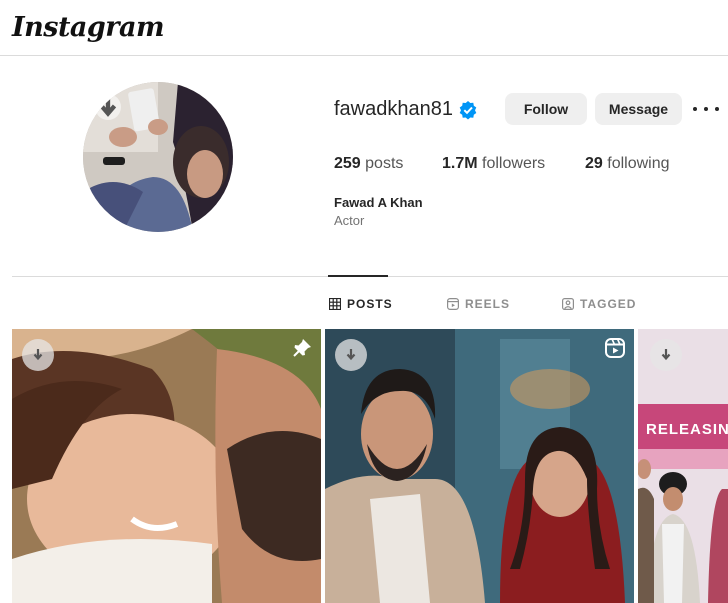 The height and width of the screenshot is (603, 728). I want to click on tab-posts: POSTS, so click(361, 304).